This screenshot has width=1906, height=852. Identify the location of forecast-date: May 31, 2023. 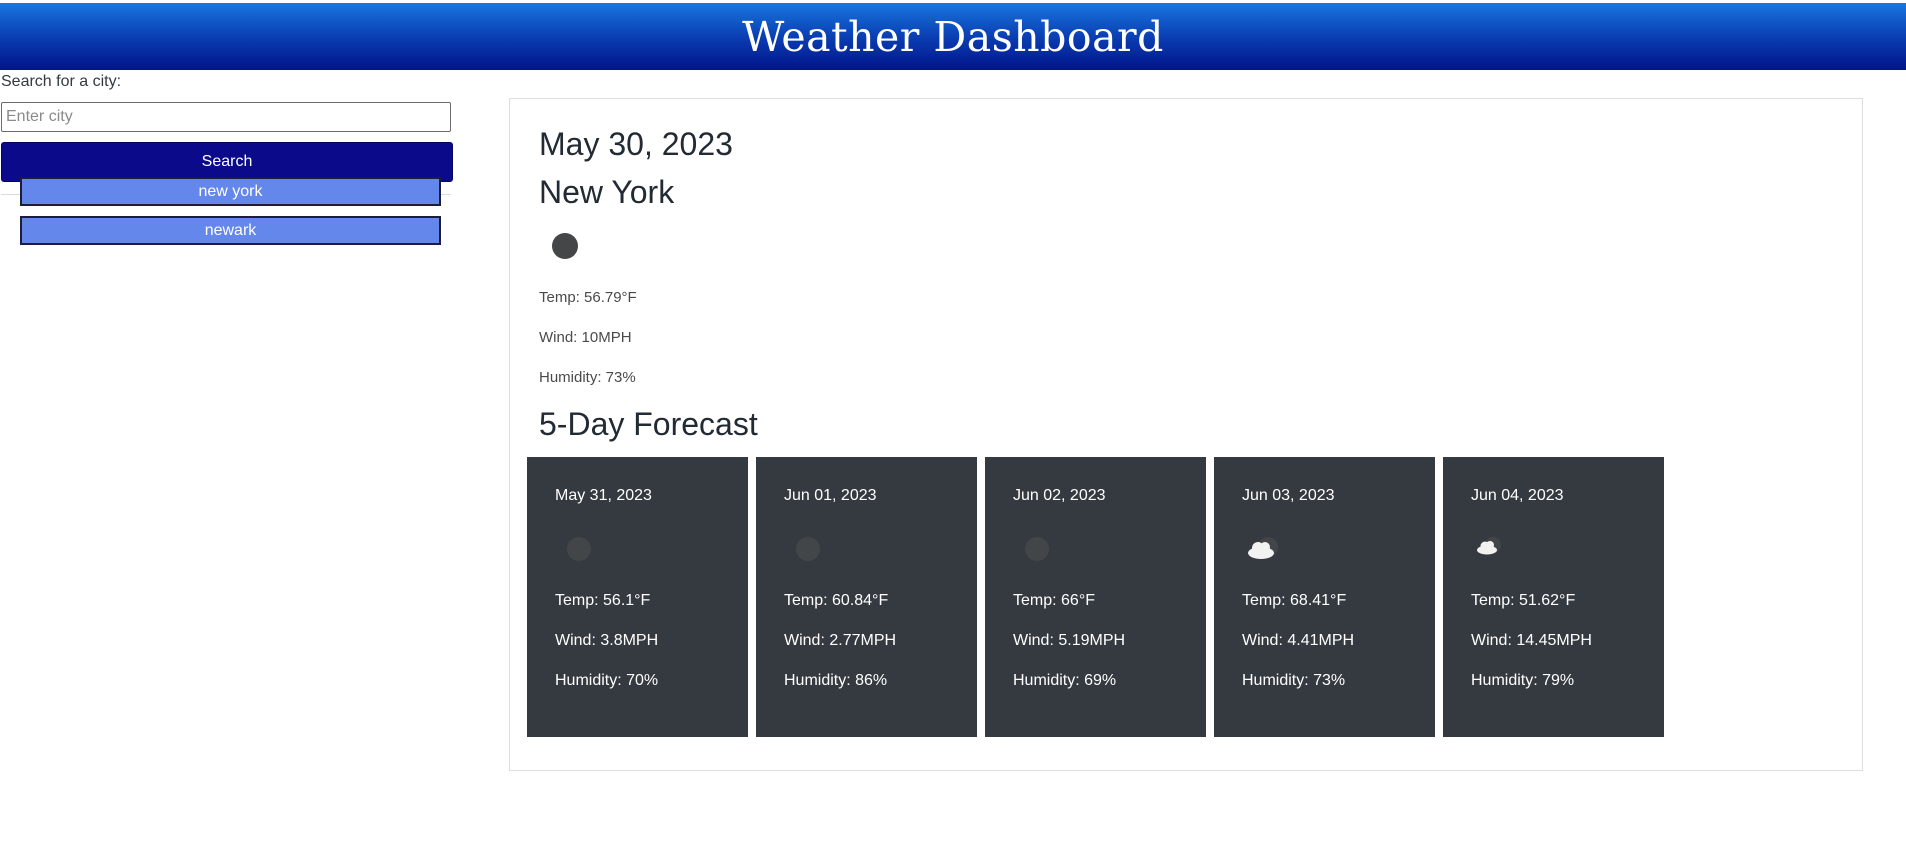
(603, 495).